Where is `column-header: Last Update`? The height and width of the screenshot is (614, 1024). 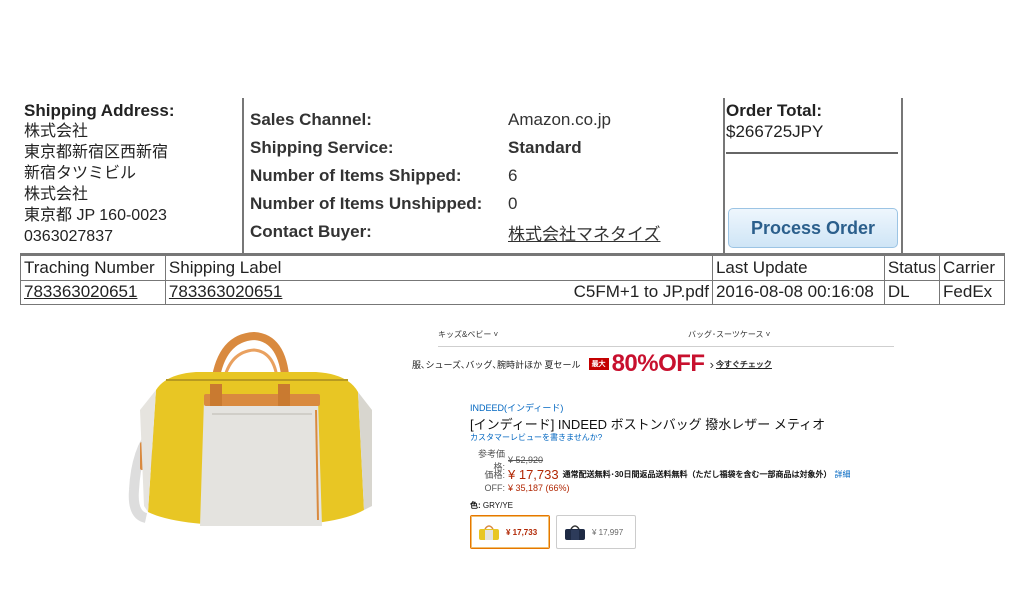 column-header: Last Update is located at coordinates (798, 268).